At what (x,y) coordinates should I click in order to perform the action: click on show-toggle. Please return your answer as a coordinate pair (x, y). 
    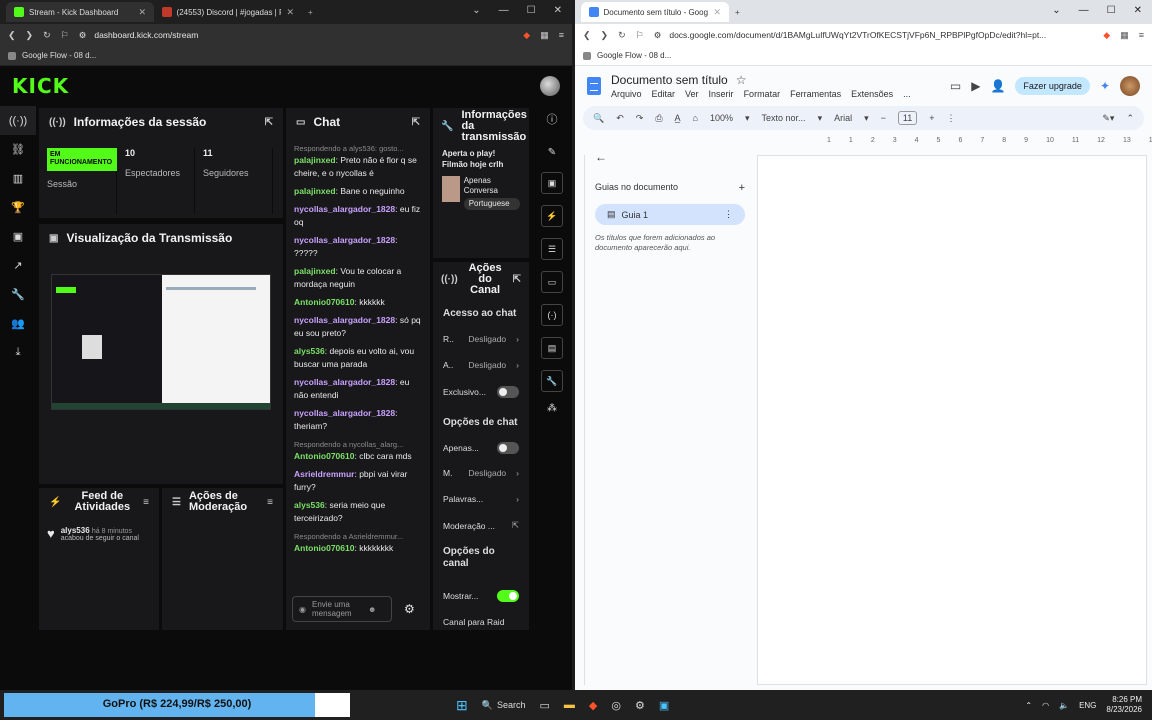
    Looking at the image, I should click on (508, 596).